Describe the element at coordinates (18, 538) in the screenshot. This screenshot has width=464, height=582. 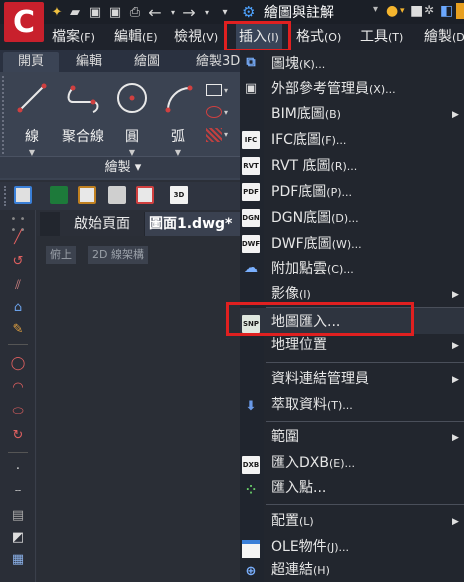
I see `region-icon: ◩` at that location.